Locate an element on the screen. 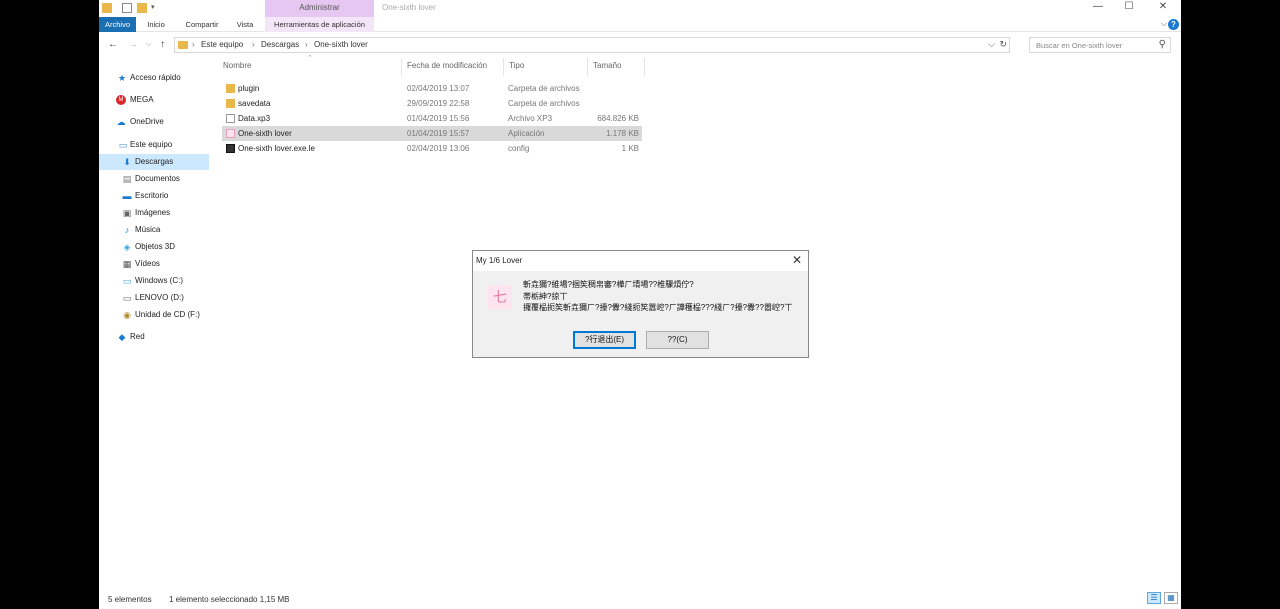  large-icons-view-icon: ▦ is located at coordinates (1171, 598).